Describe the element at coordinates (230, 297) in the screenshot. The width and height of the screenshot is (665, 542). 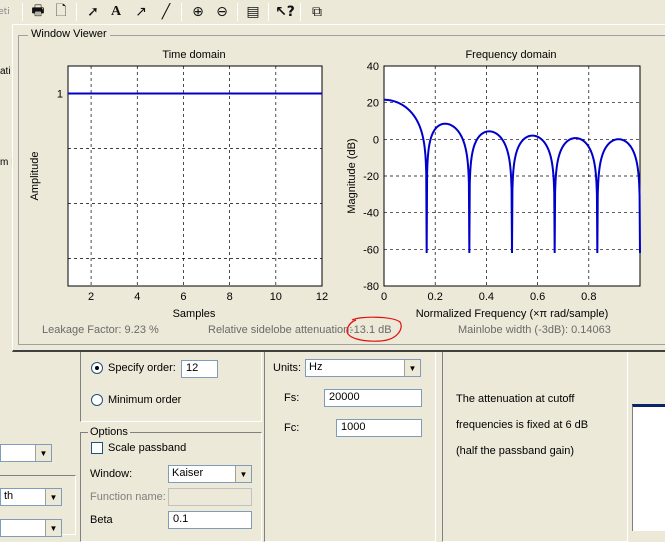
I see `time-x-tick-label: 8` at that location.